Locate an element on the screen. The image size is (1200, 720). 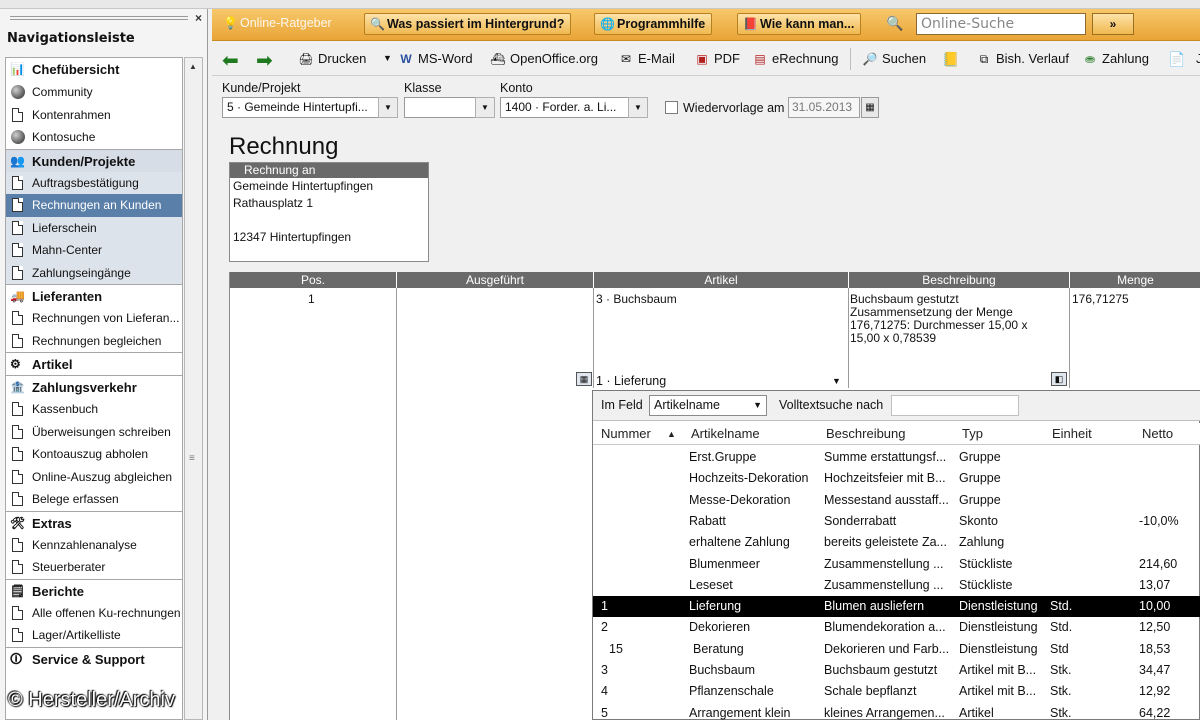
sidebar-group-3: ⚙ Artikel is located at coordinates (94, 363).